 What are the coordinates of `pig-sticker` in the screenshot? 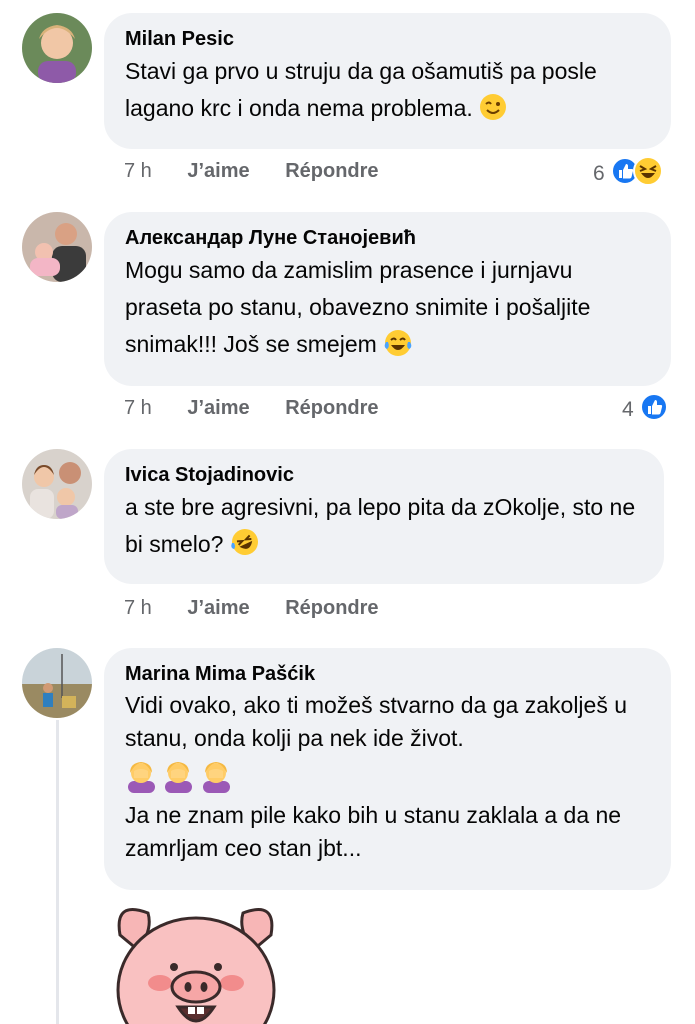 It's located at (195, 959).